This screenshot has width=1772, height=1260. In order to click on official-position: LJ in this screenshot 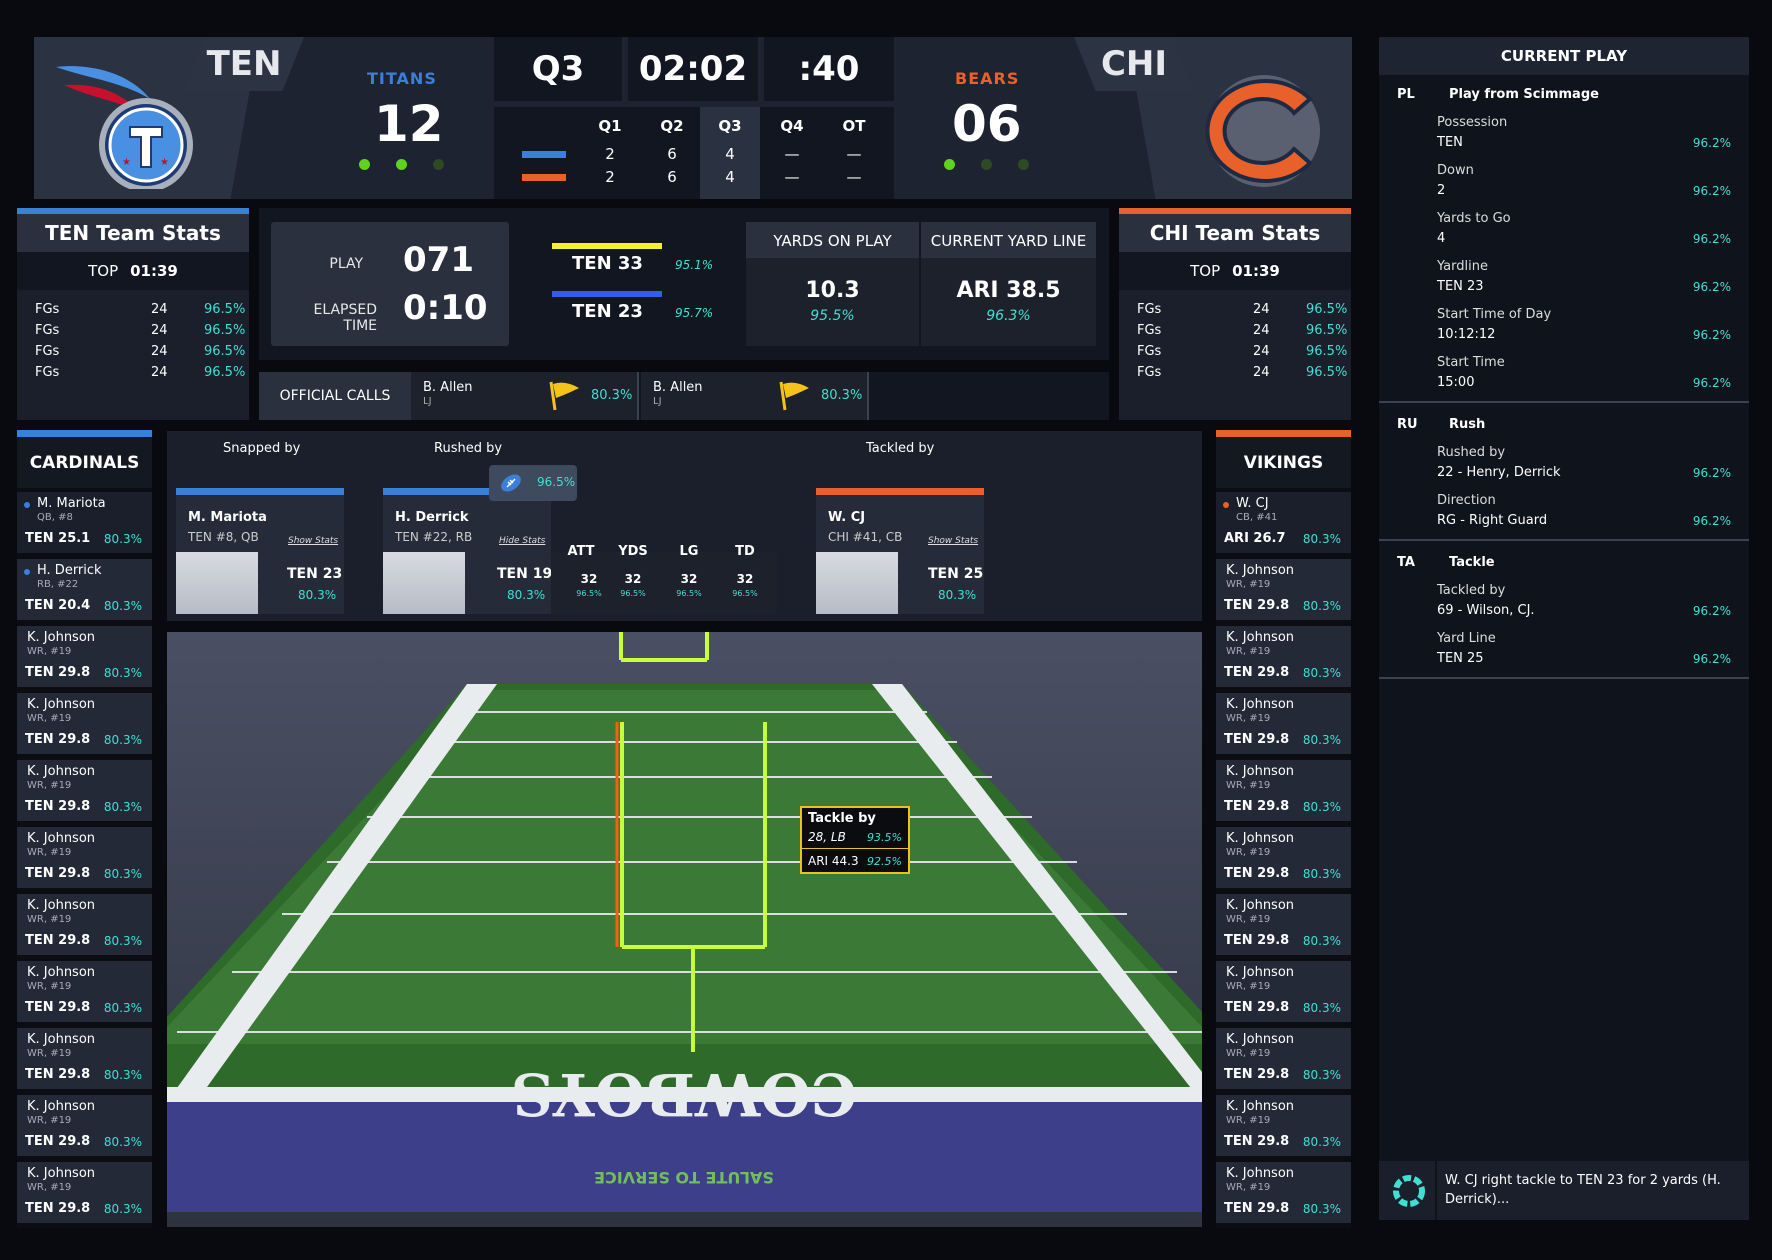, I will do `click(427, 401)`.